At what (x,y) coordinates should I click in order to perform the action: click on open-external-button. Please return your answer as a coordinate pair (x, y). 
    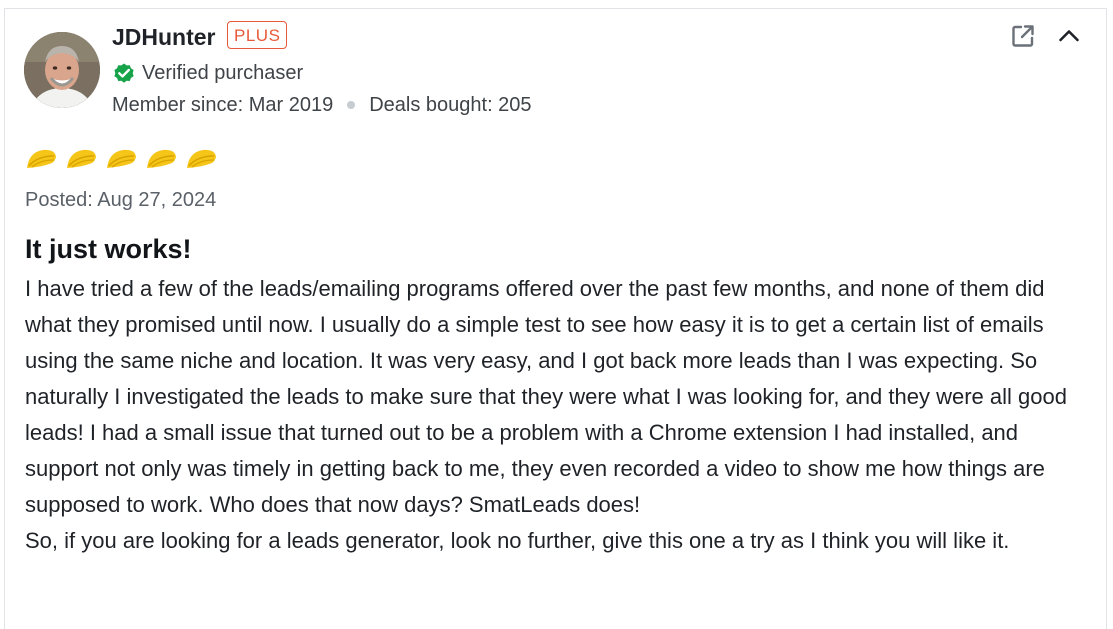
    Looking at the image, I should click on (1023, 36).